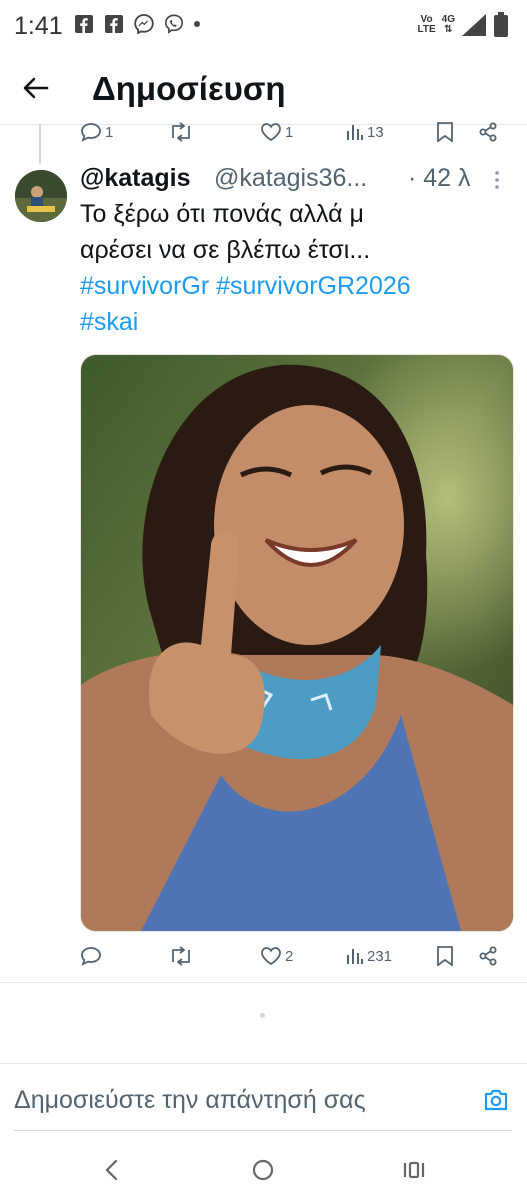  I want to click on viber-icon, so click(174, 24).